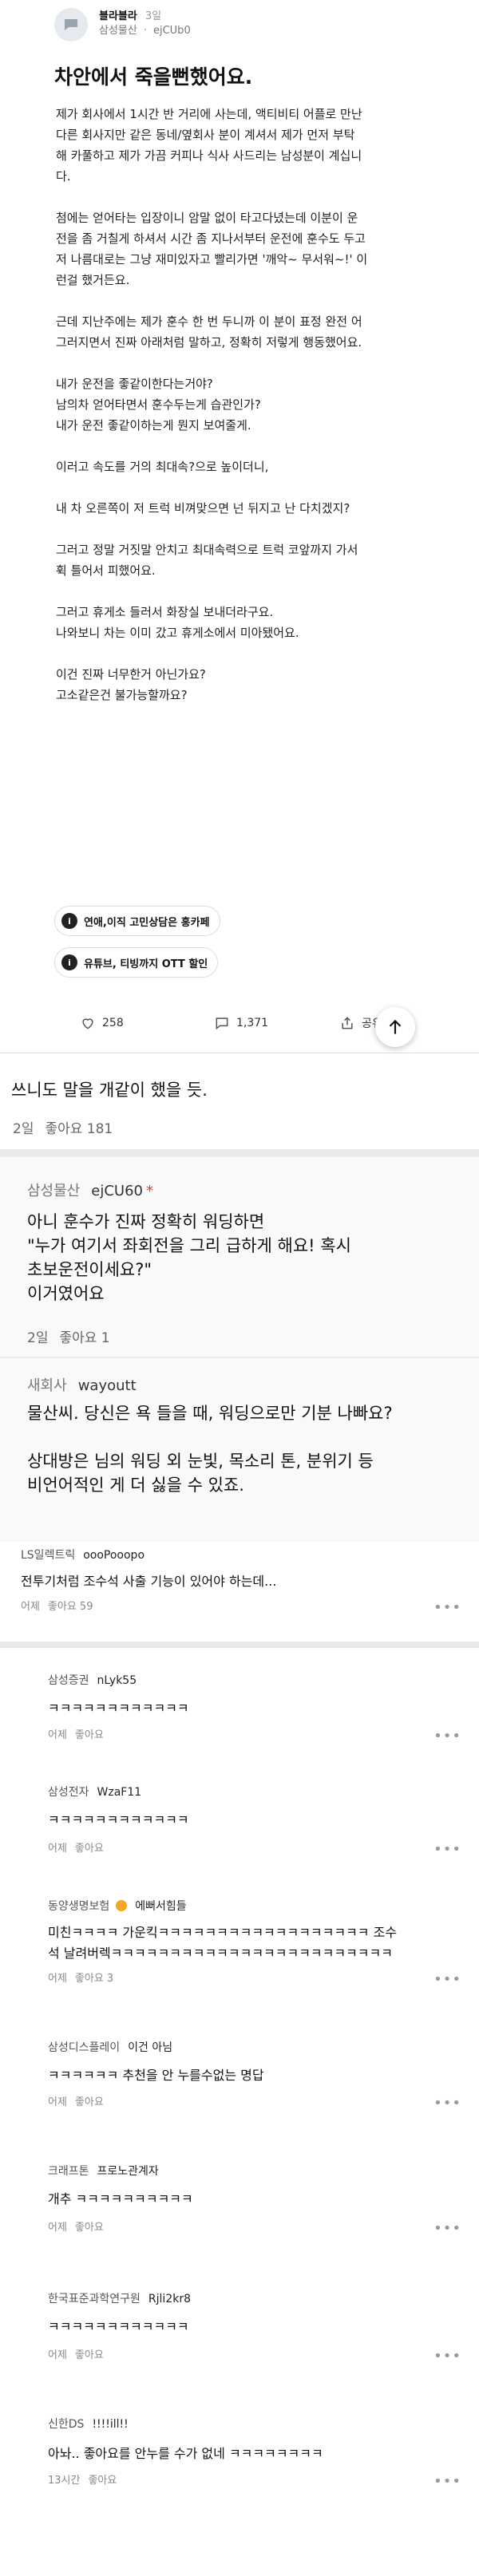 The width and height of the screenshot is (479, 2576). Describe the element at coordinates (64, 2481) in the screenshot. I see `comment-time: 13시간` at that location.